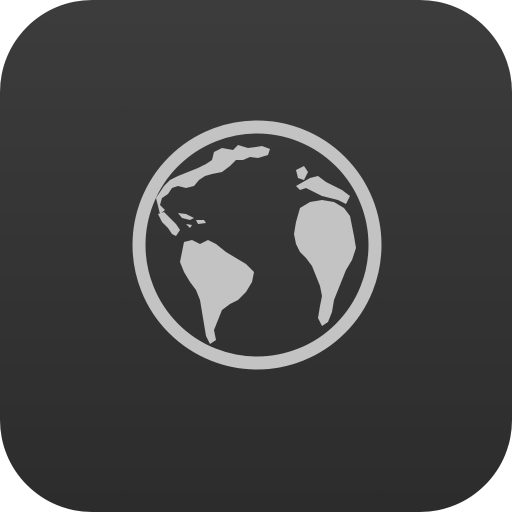 This screenshot has width=512, height=512. I want to click on south-america-shape, so click(217, 292).